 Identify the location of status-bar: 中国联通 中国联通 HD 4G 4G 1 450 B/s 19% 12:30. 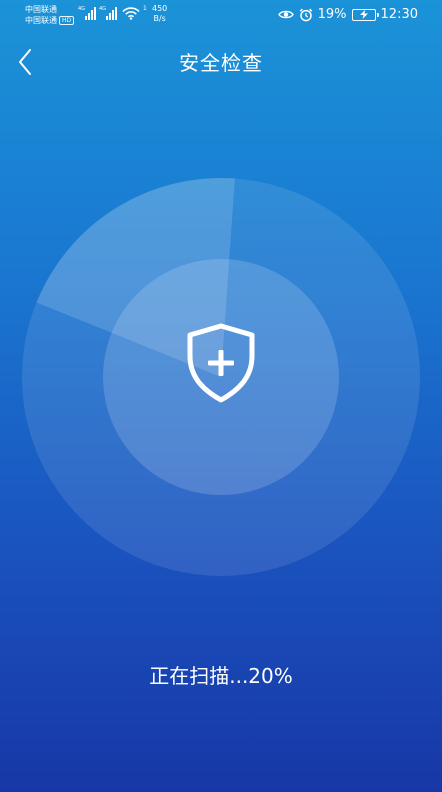
(221, 16).